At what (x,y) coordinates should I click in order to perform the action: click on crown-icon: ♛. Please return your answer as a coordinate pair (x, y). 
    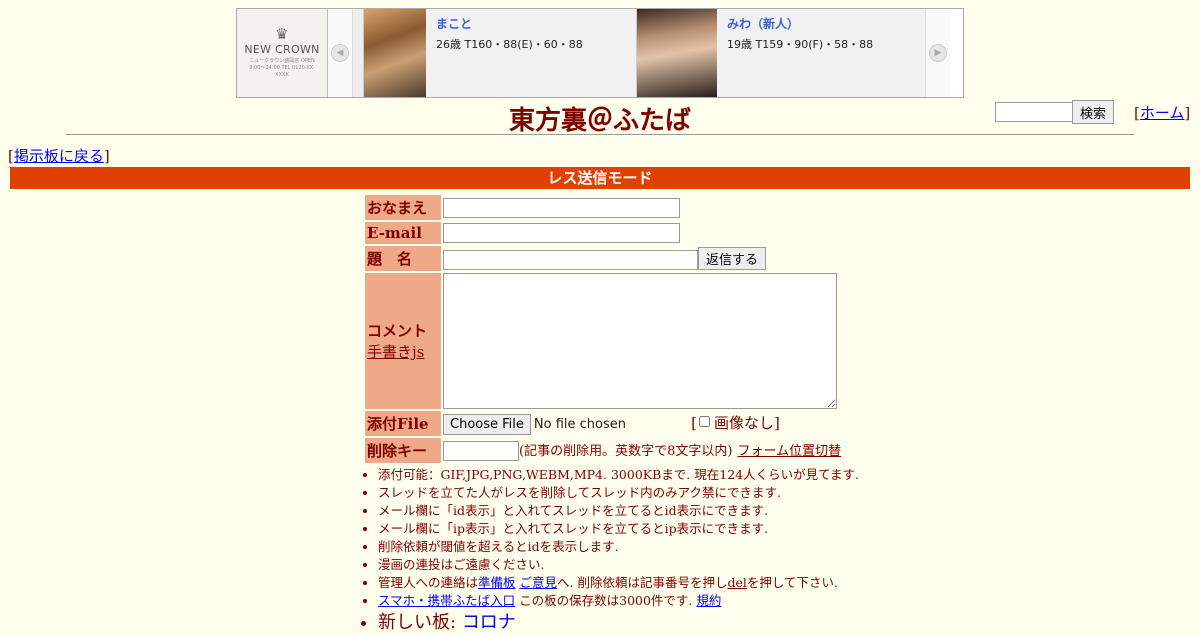
    Looking at the image, I should click on (282, 34).